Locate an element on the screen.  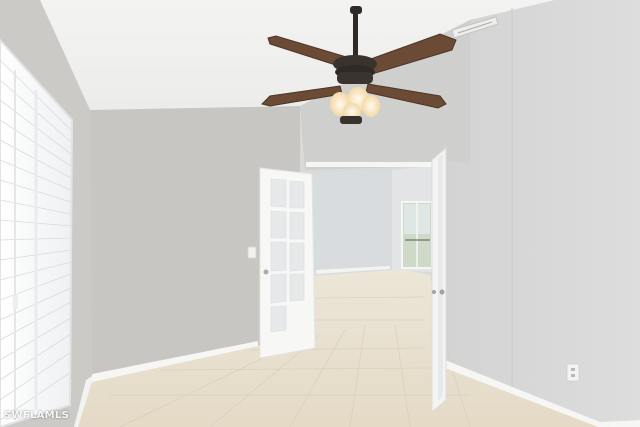
door-knob-left is located at coordinates (266, 272).